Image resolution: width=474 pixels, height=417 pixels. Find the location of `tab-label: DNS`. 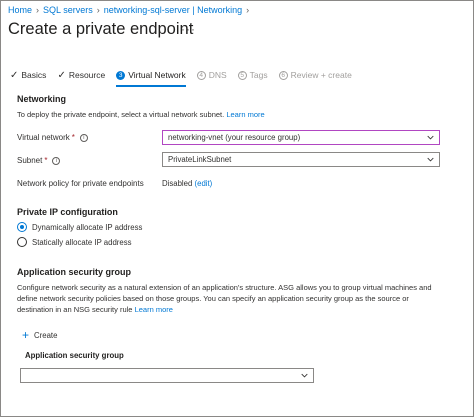

tab-label: DNS is located at coordinates (217, 75).